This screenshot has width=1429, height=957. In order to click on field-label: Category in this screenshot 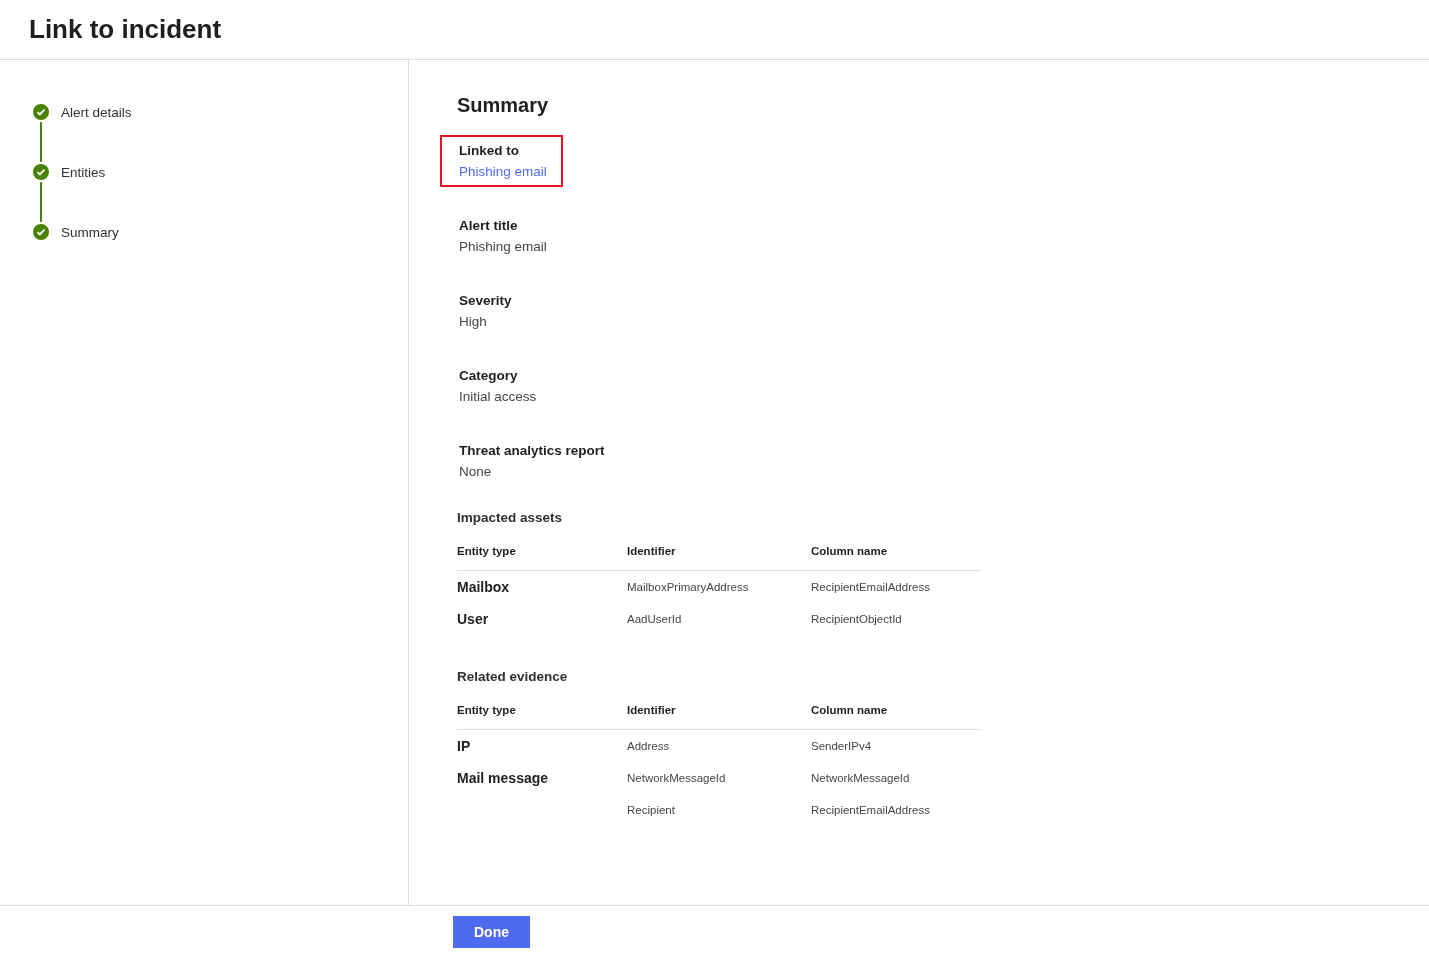, I will do `click(489, 375)`.